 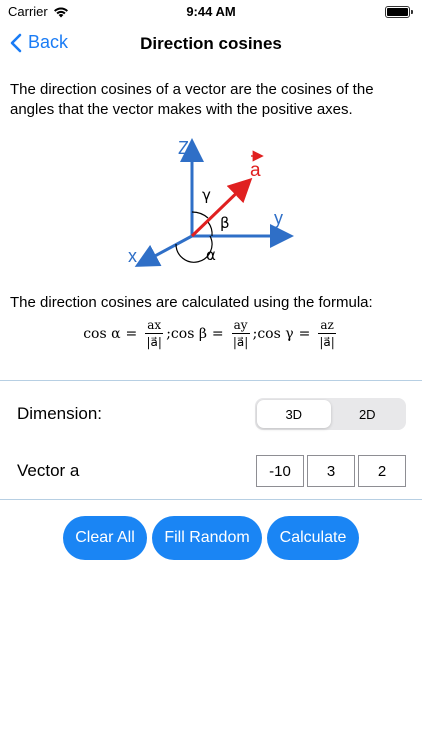 What do you see at coordinates (102, 333) in the screenshot?
I see `cos-alpha: cos α` at bounding box center [102, 333].